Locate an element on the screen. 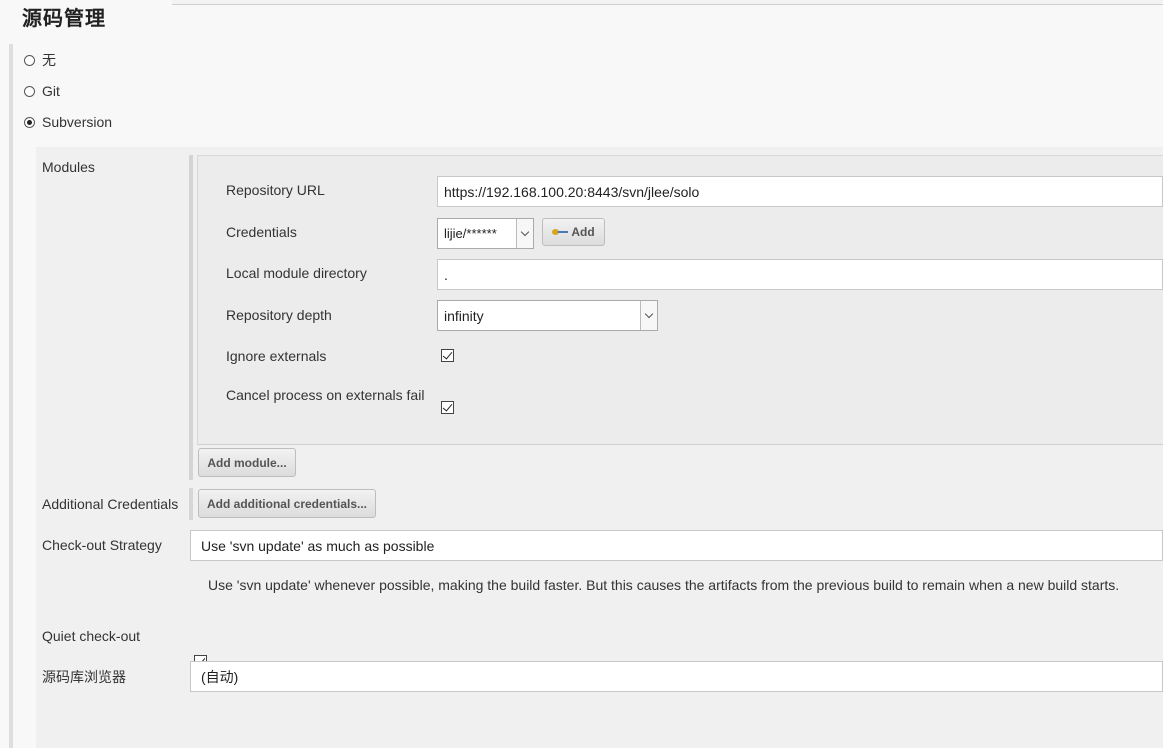 The width and height of the screenshot is (1163, 748). radio-git is located at coordinates (29, 91).